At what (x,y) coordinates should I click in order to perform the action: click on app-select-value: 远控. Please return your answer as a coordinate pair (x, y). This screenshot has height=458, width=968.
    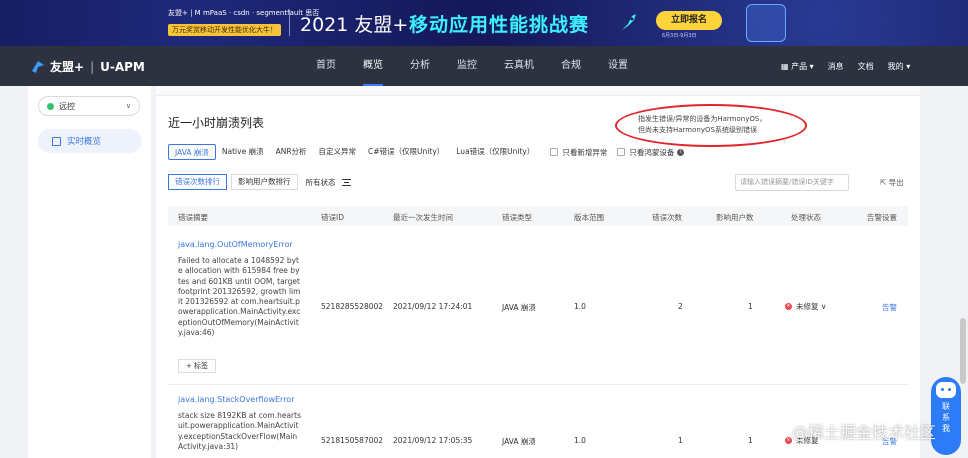
    Looking at the image, I should click on (67, 106).